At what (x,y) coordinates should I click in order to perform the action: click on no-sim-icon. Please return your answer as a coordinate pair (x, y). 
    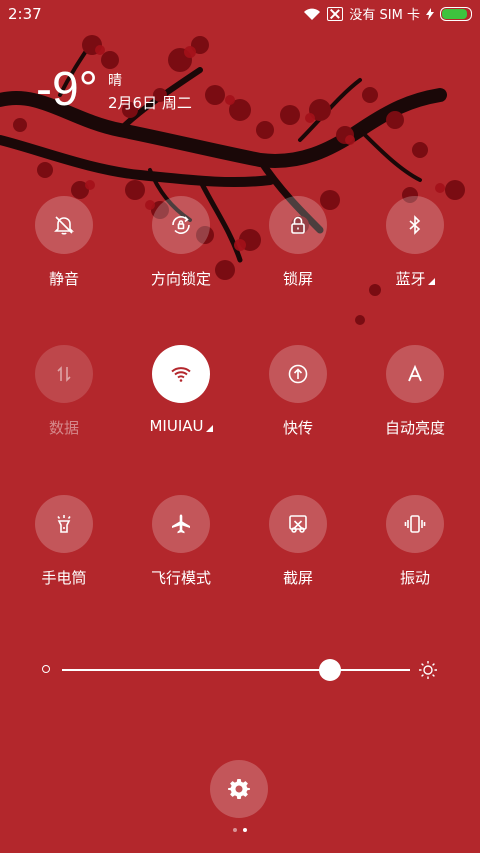
    Looking at the image, I should click on (335, 13).